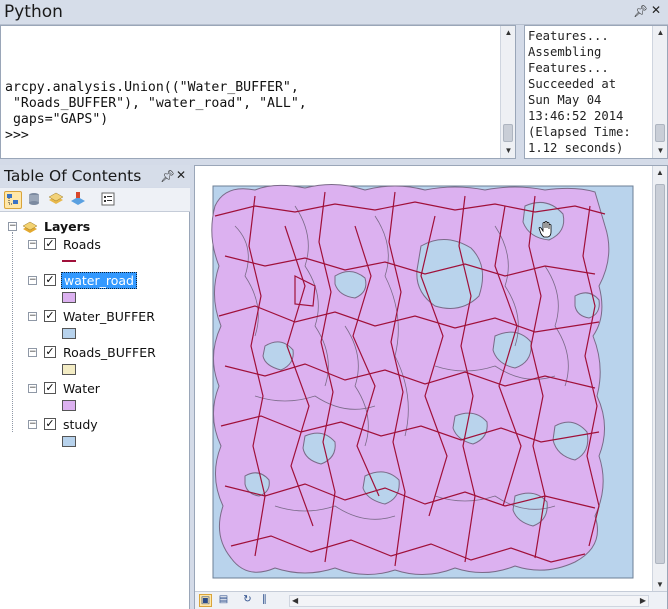 The height and width of the screenshot is (609, 668). Describe the element at coordinates (69, 297) in the screenshot. I see `layer-symbol-water-road` at that location.